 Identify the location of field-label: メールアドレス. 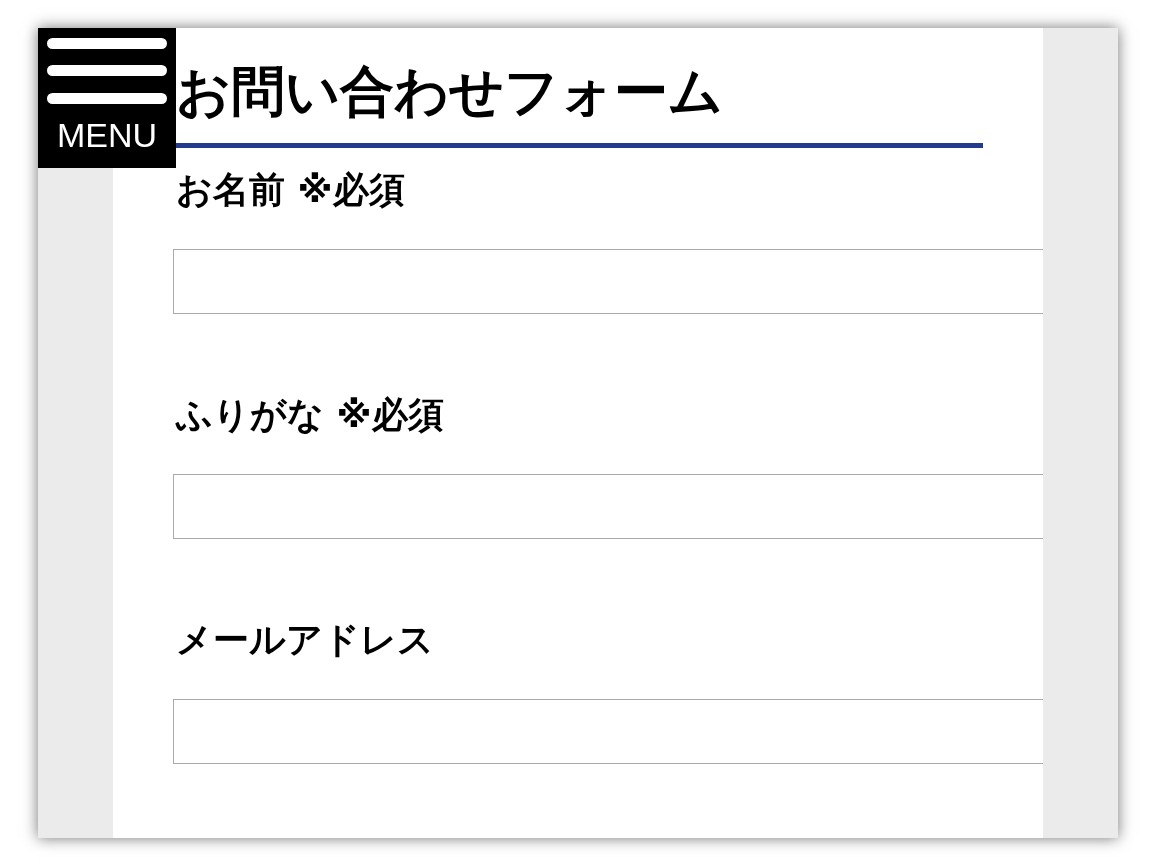
(305, 639).